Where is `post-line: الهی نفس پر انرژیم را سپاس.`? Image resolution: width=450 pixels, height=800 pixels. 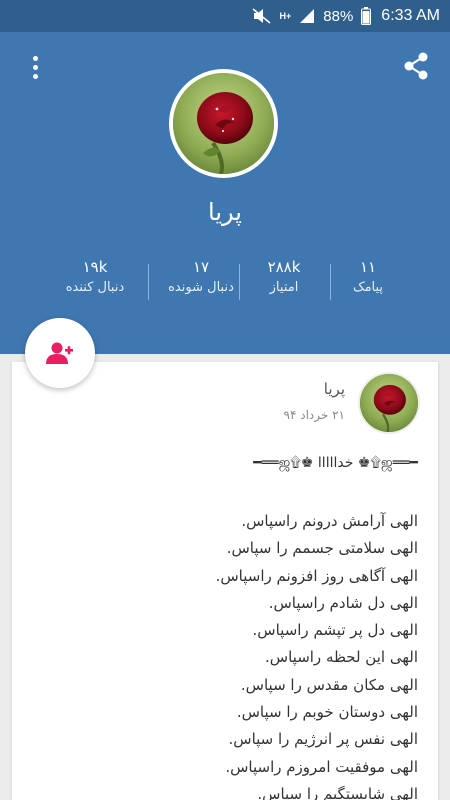
post-line: الهی نفس پر انرژیم را سپاس. is located at coordinates (323, 739).